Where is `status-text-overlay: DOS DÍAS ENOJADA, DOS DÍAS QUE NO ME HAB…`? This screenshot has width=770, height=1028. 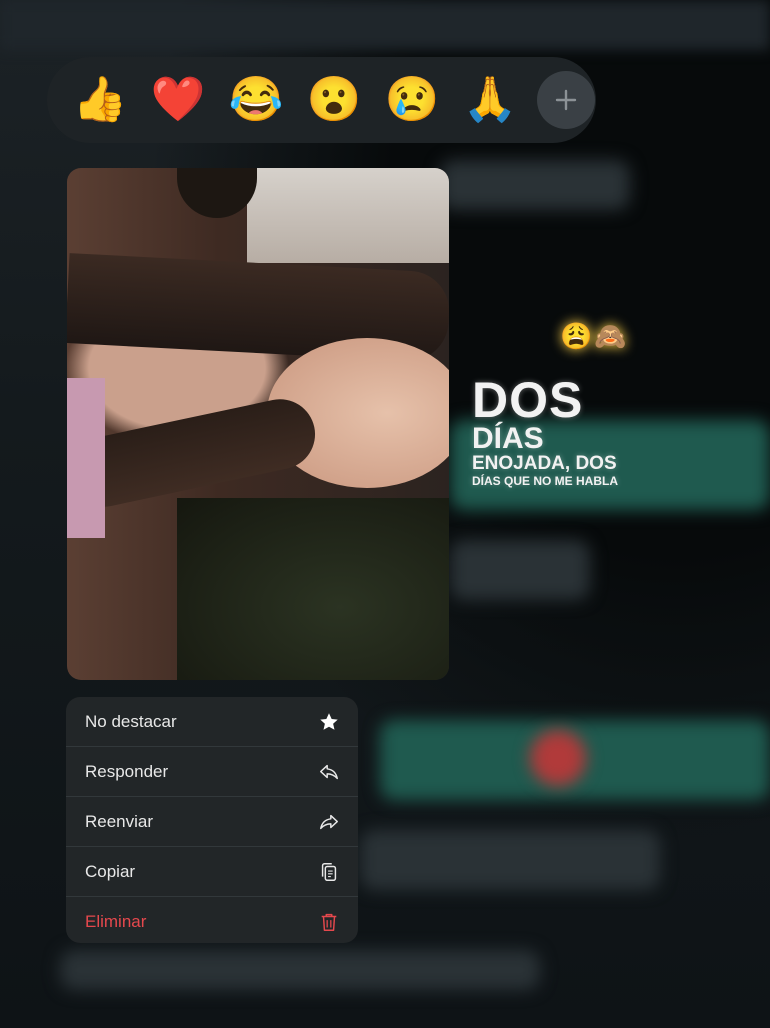
status-text-overlay: DOS DÍAS ENOJADA, DOS DÍAS QUE NO ME HAB… is located at coordinates (545, 430).